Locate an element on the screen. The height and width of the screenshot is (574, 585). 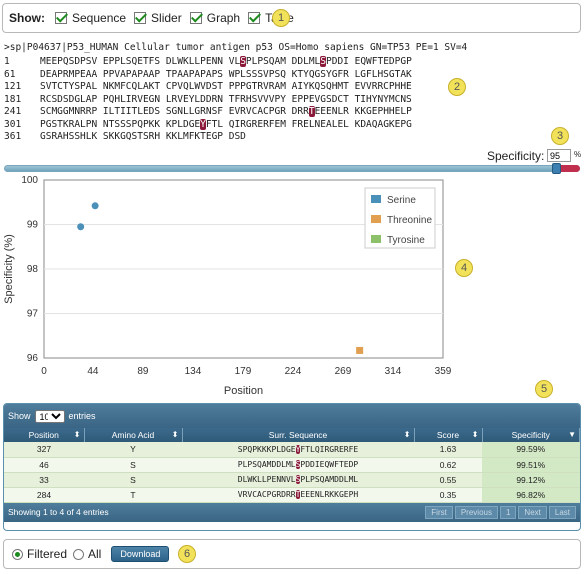
pager-page-1: 1 is located at coordinates (508, 512).